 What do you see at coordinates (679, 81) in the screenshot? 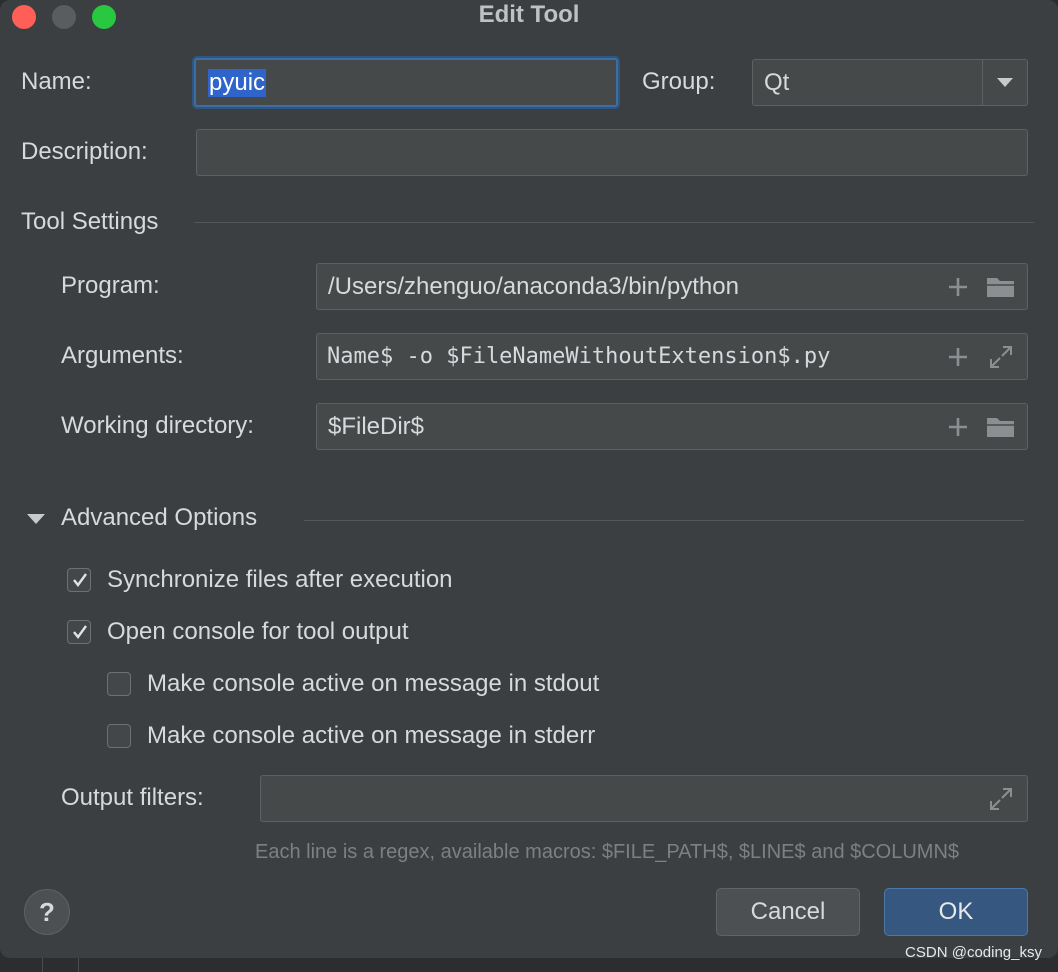
I see `group-label: Group:` at bounding box center [679, 81].